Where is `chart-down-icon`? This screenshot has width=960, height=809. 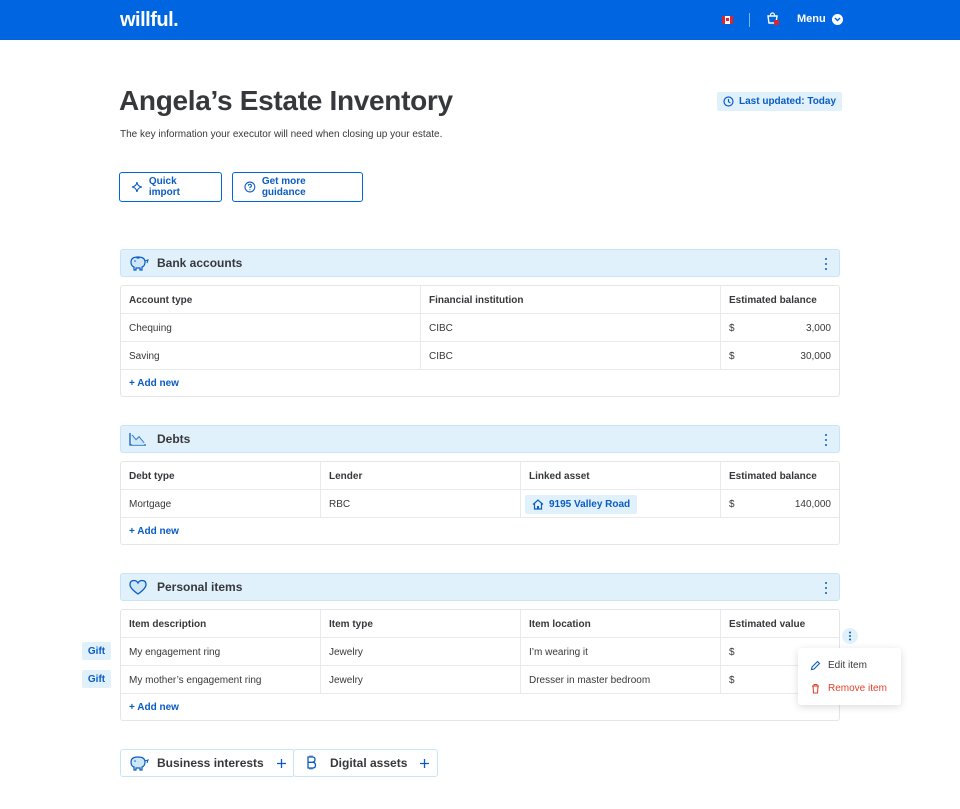
chart-down-icon is located at coordinates (137, 439).